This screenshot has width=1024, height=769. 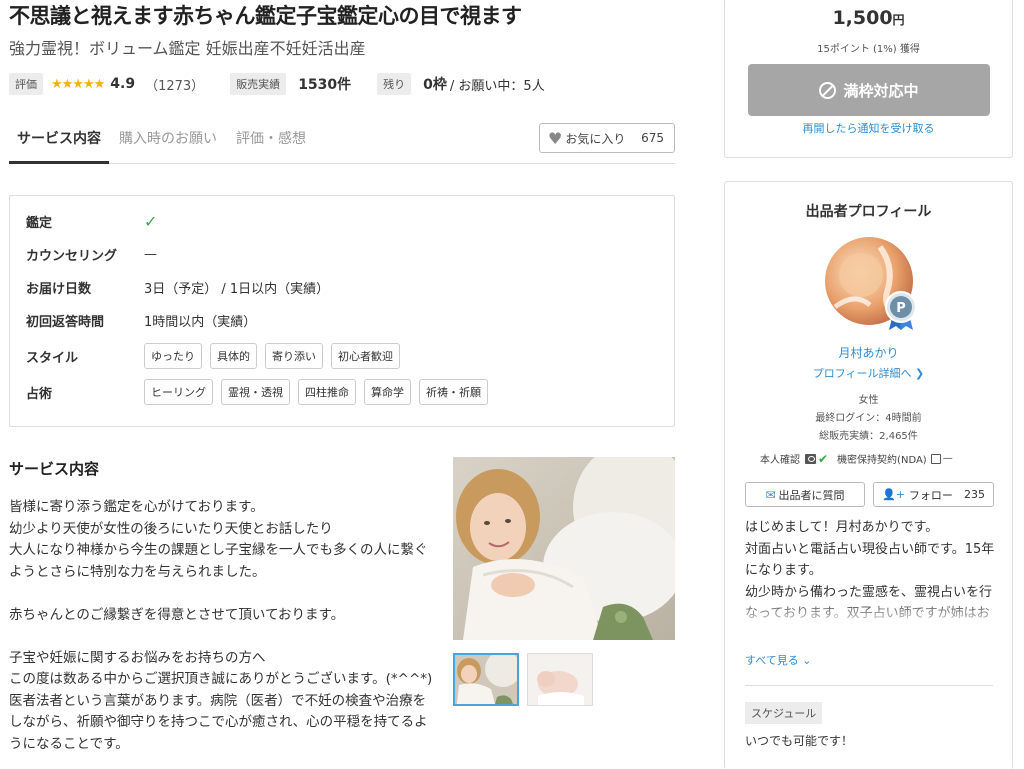 I want to click on rating-count: （1273）, so click(x=174, y=84).